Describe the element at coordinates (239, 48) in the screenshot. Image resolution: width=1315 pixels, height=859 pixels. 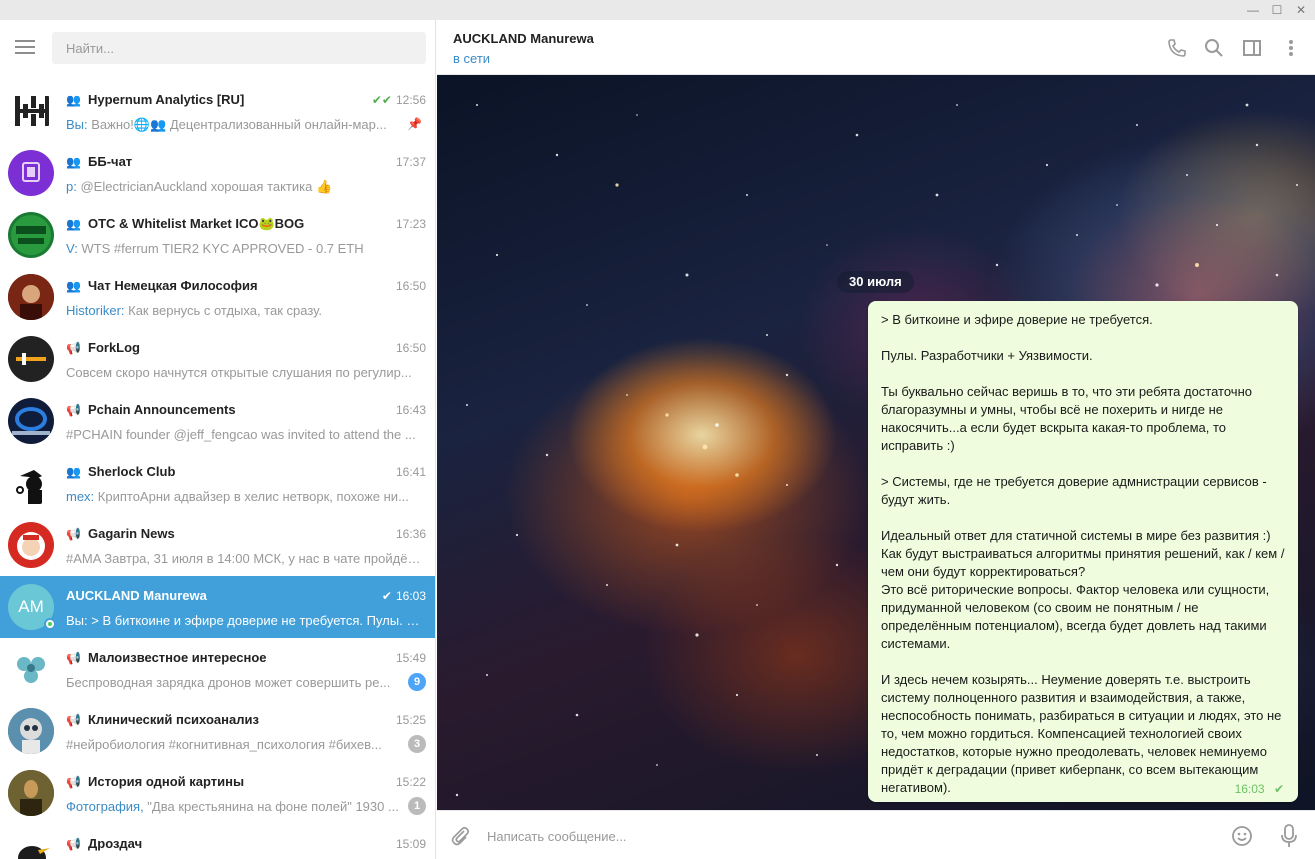
I see `search-input` at that location.